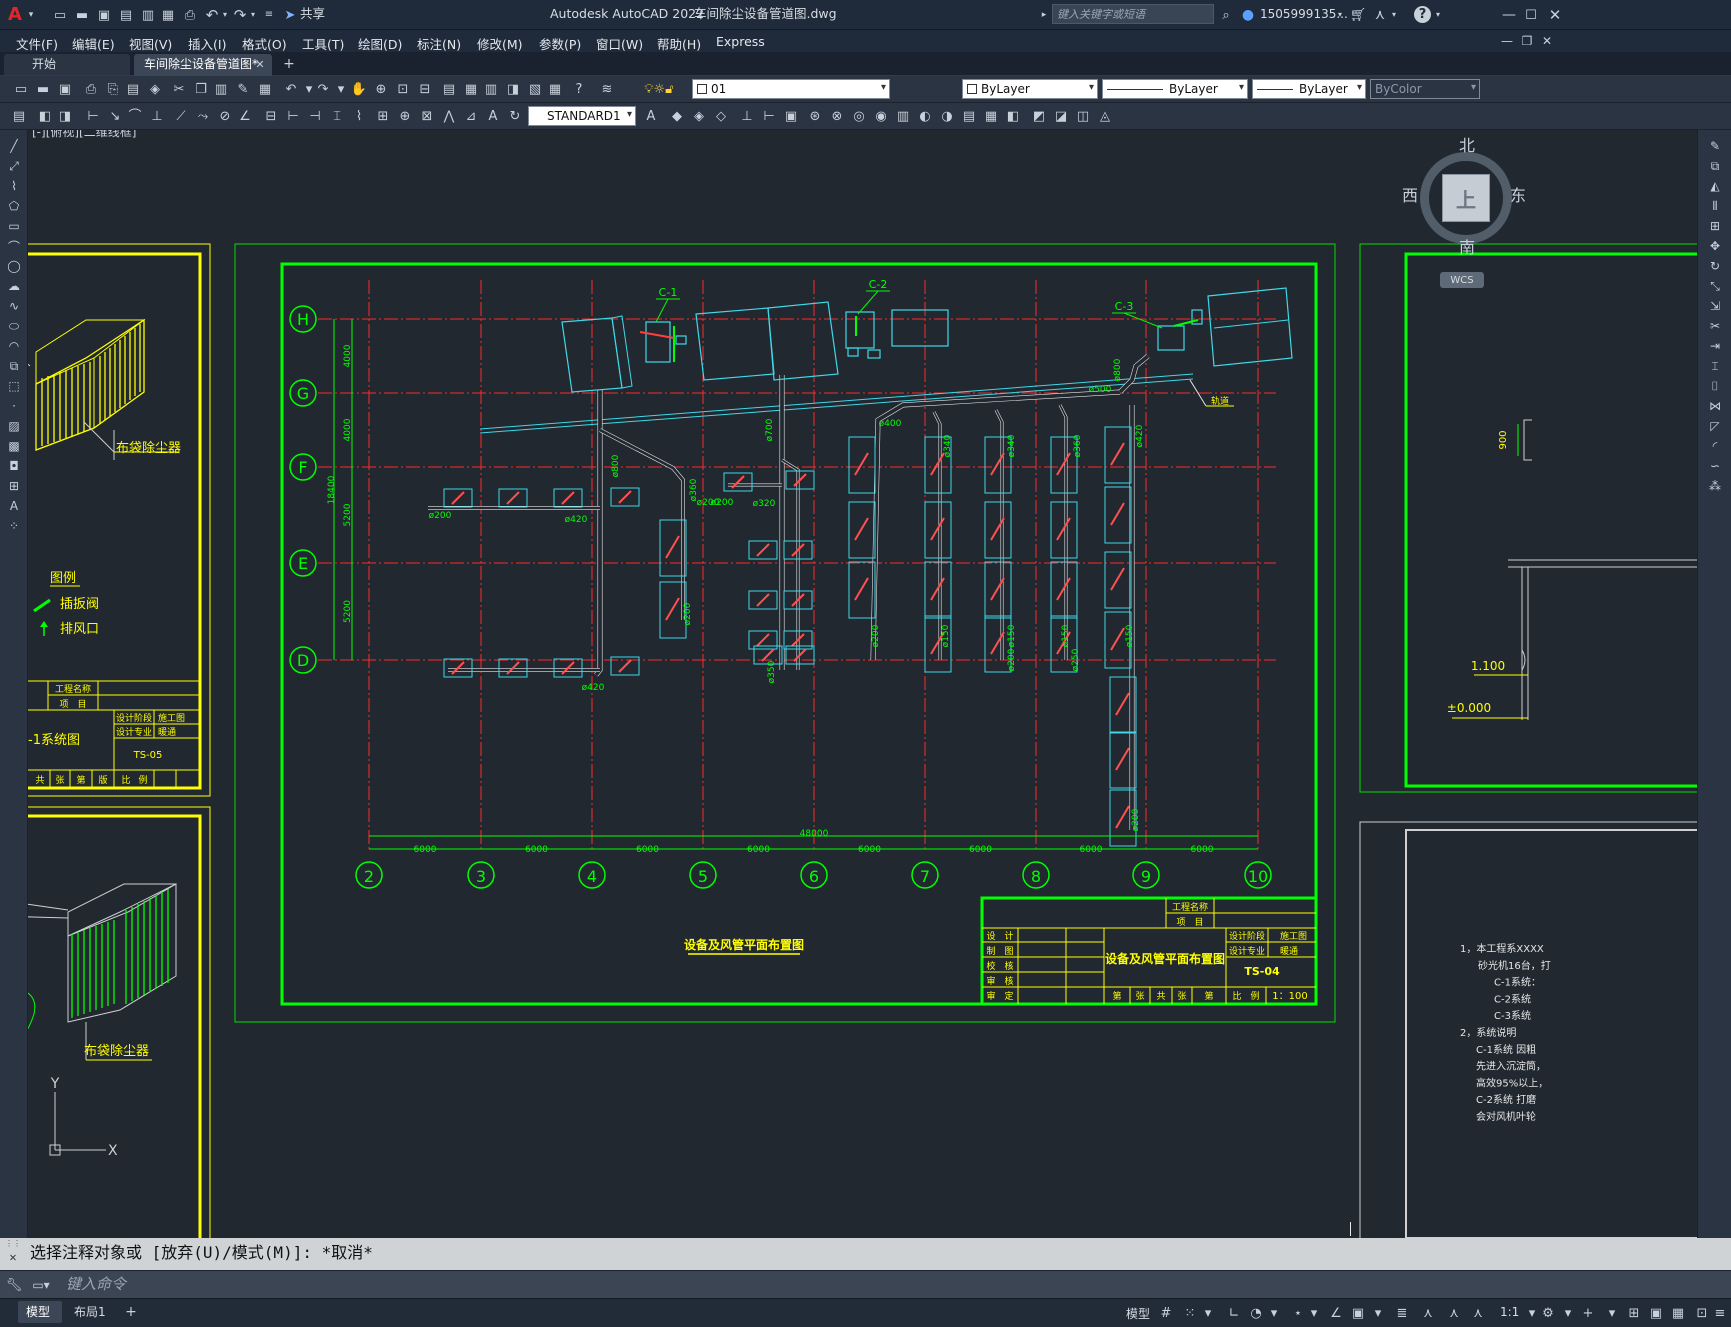 The image size is (1731, 1327). What do you see at coordinates (13, 1257) in the screenshot?
I see `command-close-icon: ✕` at bounding box center [13, 1257].